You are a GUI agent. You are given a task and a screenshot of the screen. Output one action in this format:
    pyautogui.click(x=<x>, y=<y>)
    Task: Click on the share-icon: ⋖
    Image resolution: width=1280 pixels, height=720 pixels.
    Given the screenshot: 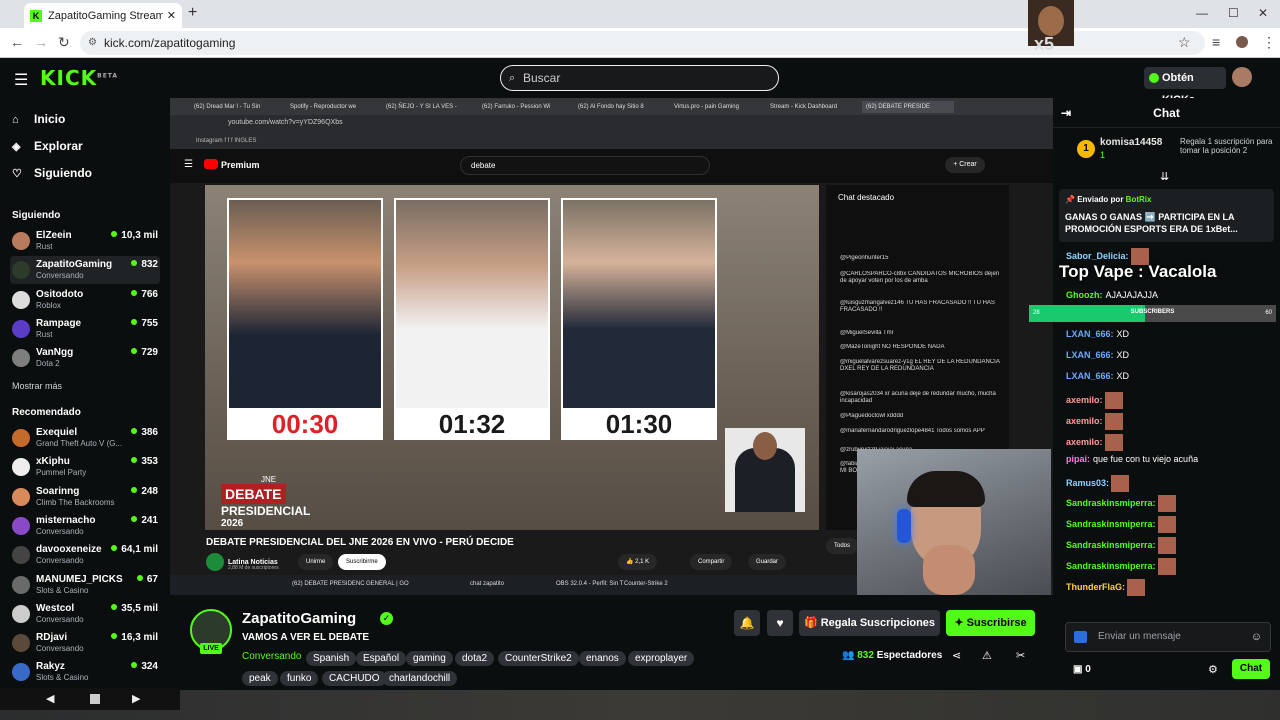 What is the action you would take?
    pyautogui.click(x=956, y=655)
    